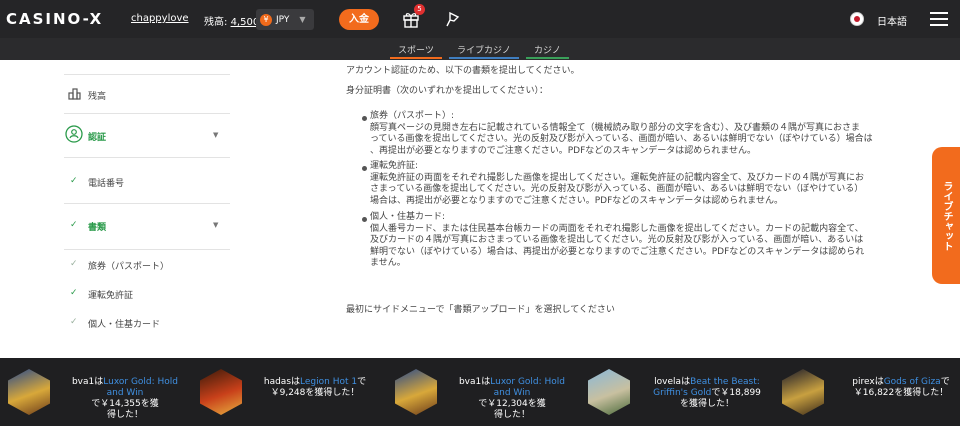 Image resolution: width=960 pixels, height=426 pixels. I want to click on casino-logo: CASINO-X, so click(54, 19).